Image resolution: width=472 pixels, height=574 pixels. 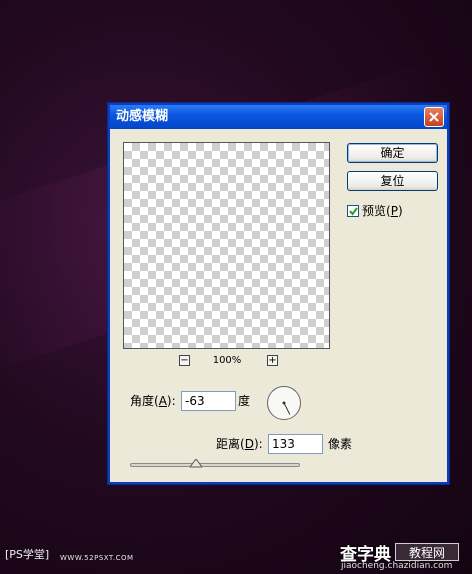 I want to click on preview-checkbox: 预览(P), so click(x=375, y=211).